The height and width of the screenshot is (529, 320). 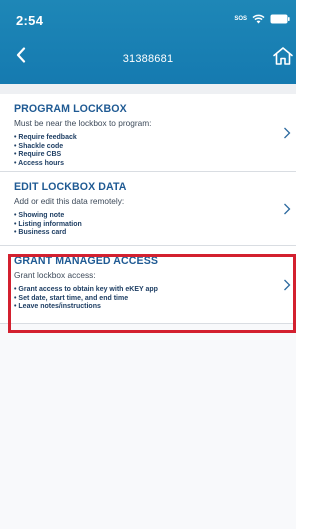 I want to click on lockbox-number-title: 31388681, so click(x=148, y=59).